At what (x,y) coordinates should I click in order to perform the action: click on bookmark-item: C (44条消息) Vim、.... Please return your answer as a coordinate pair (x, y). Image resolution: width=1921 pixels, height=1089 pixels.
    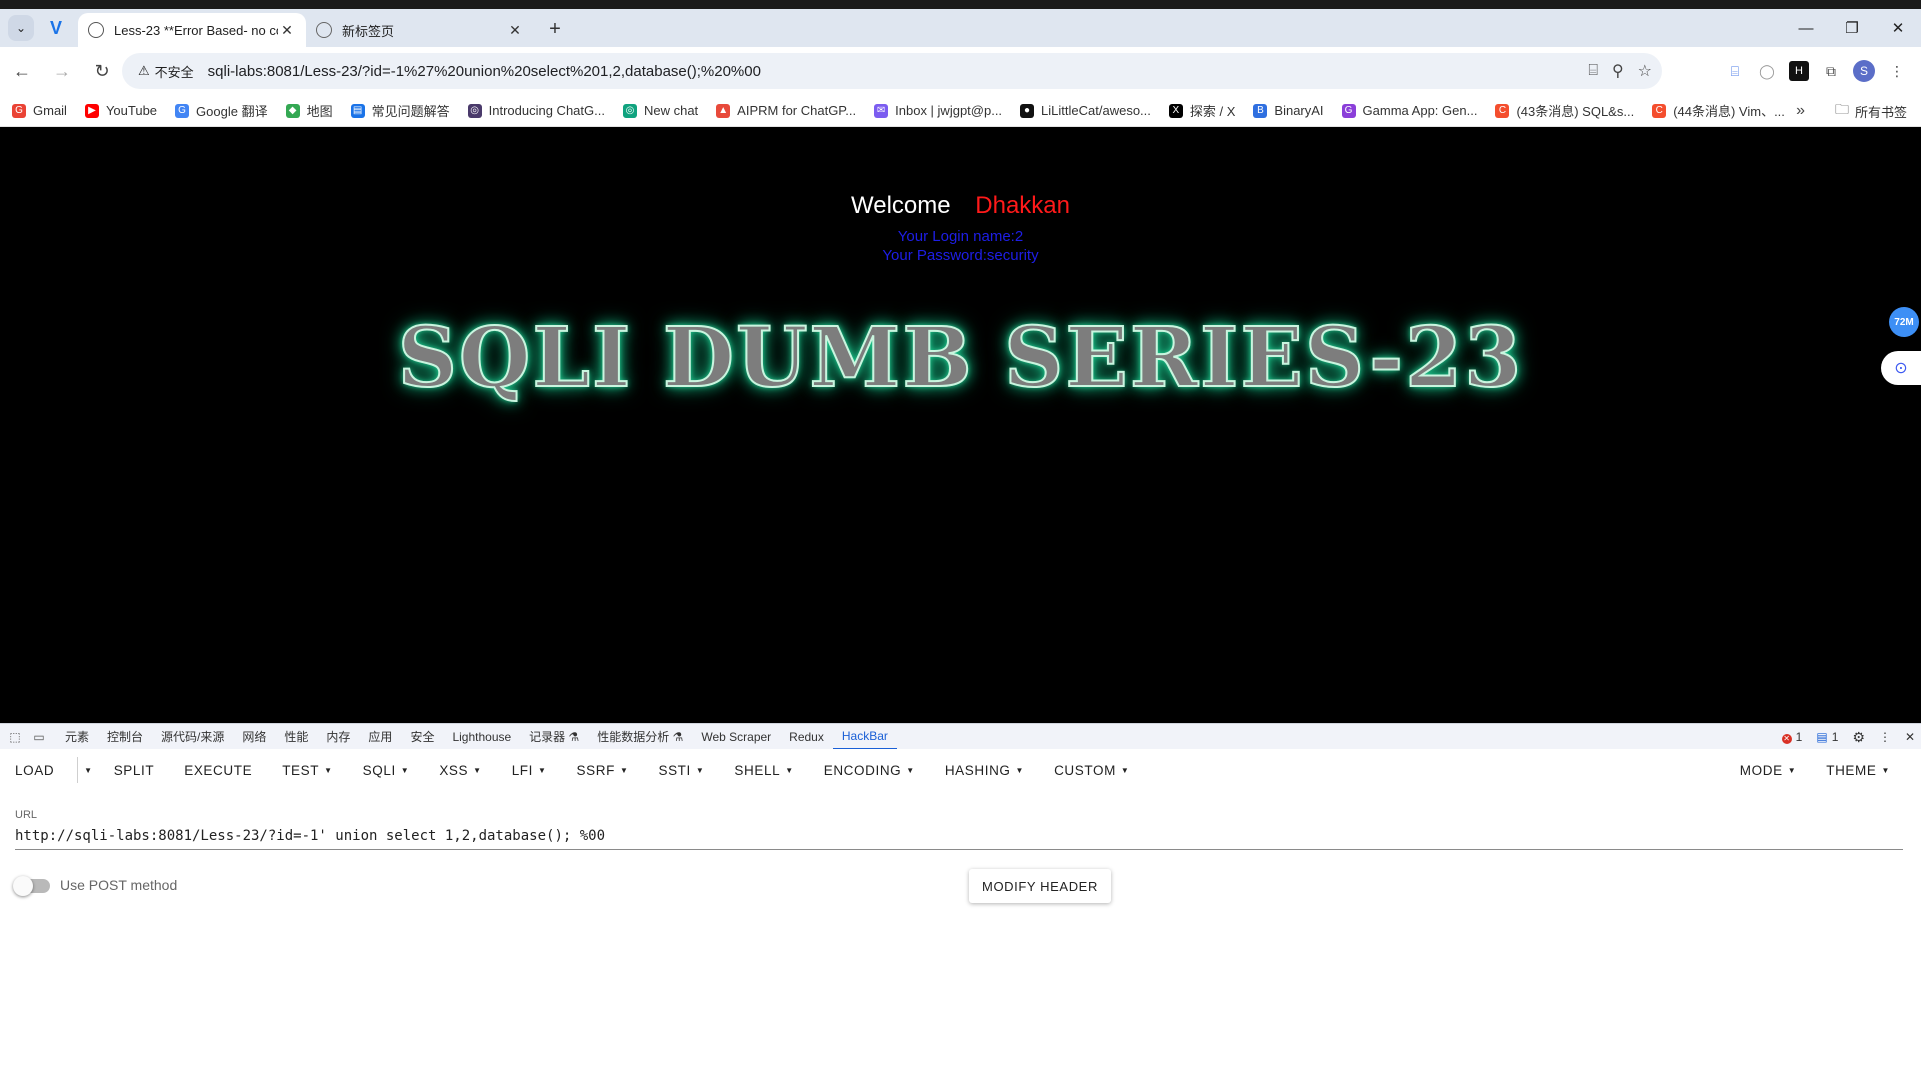
    Looking at the image, I should click on (1718, 110).